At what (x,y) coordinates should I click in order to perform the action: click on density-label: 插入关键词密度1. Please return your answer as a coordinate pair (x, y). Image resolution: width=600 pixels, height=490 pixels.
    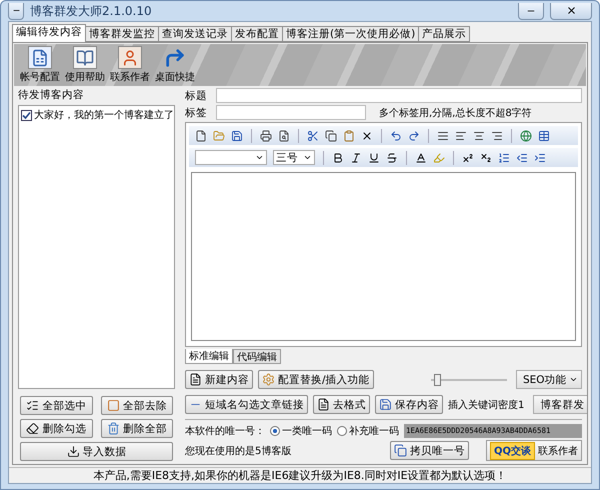
    Looking at the image, I should click on (486, 405).